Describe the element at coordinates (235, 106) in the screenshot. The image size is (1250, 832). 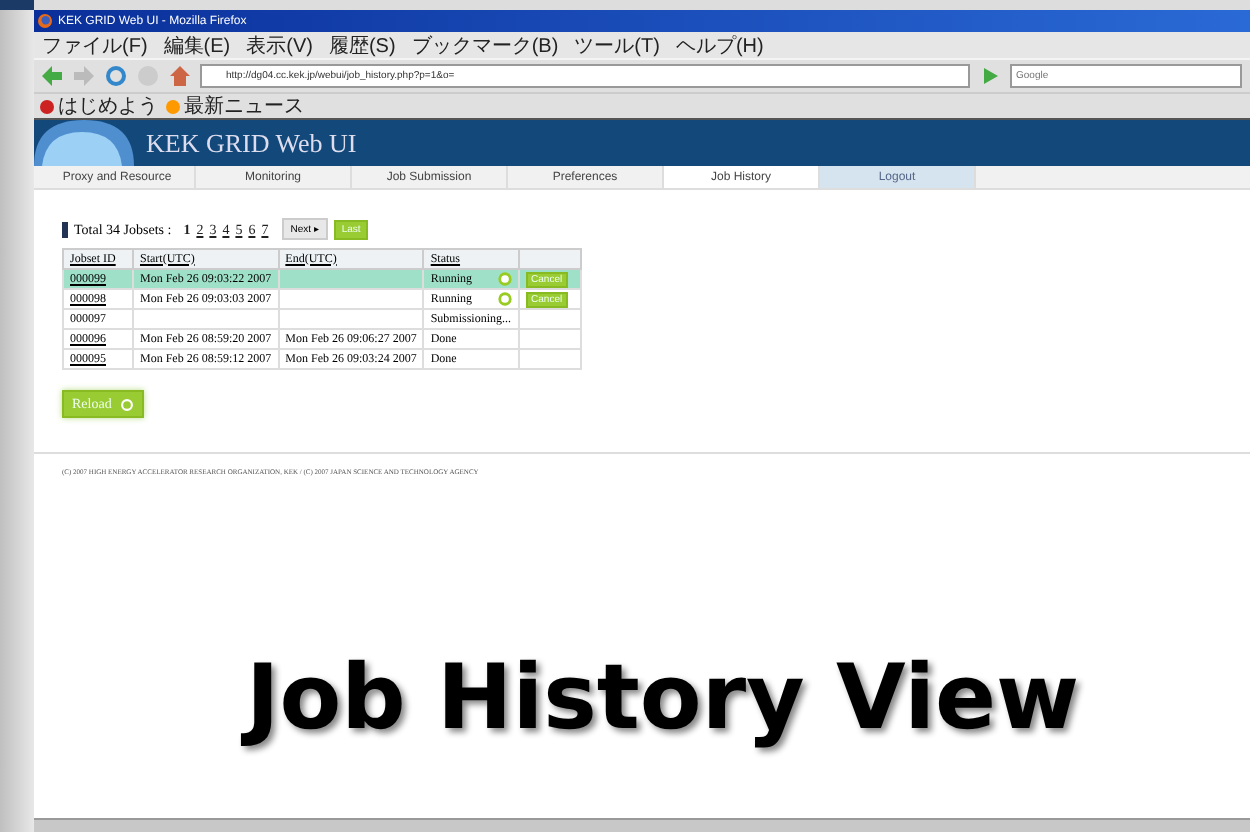
I see `bookmark-item: 最新ニュース` at that location.